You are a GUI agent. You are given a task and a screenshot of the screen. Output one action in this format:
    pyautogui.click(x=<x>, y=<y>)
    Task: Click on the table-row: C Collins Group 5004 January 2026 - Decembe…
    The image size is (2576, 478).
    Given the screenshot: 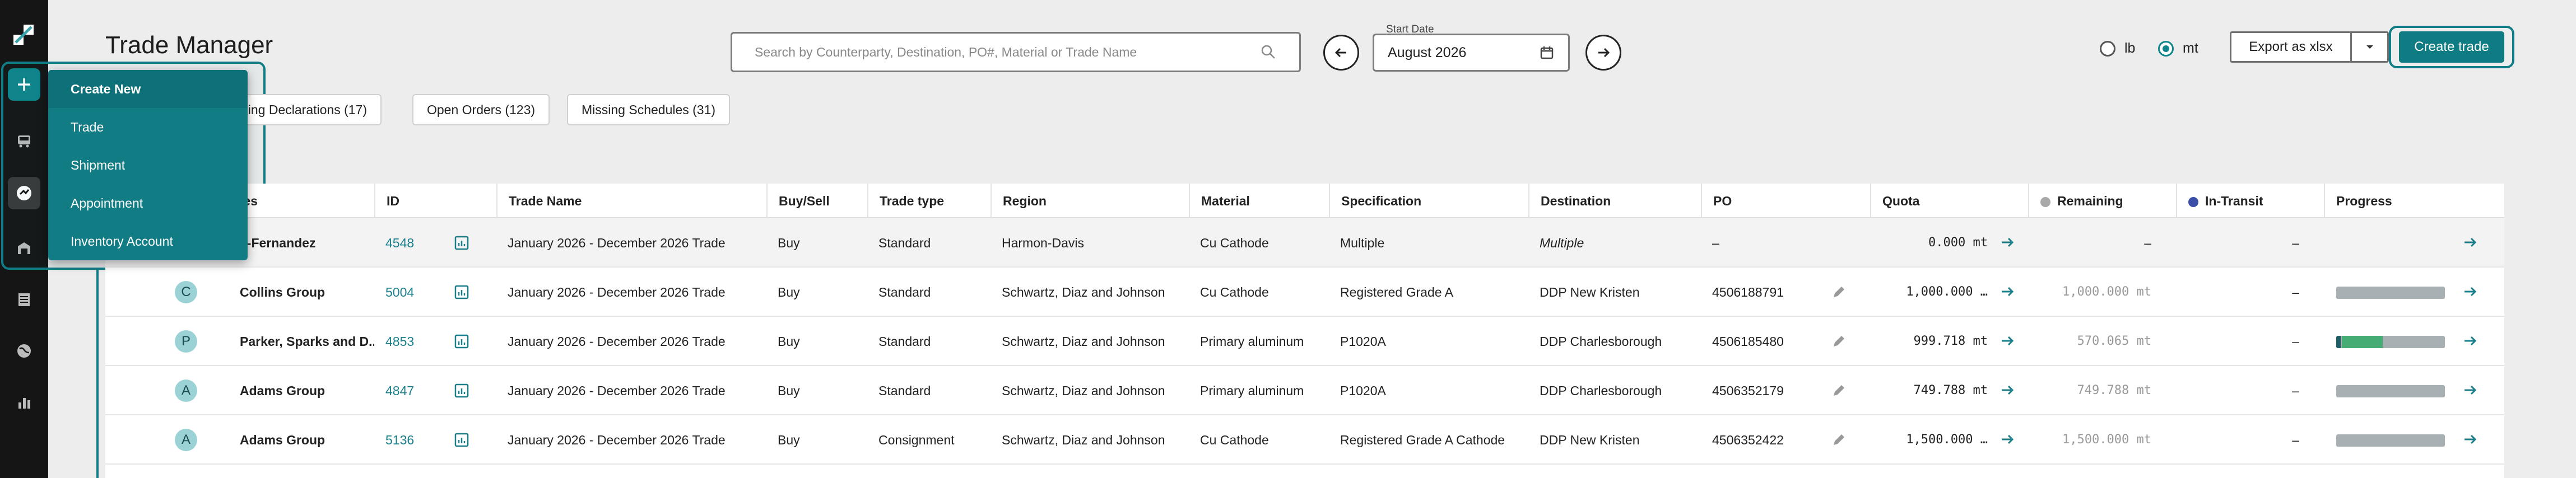 What is the action you would take?
    pyautogui.click(x=1304, y=292)
    